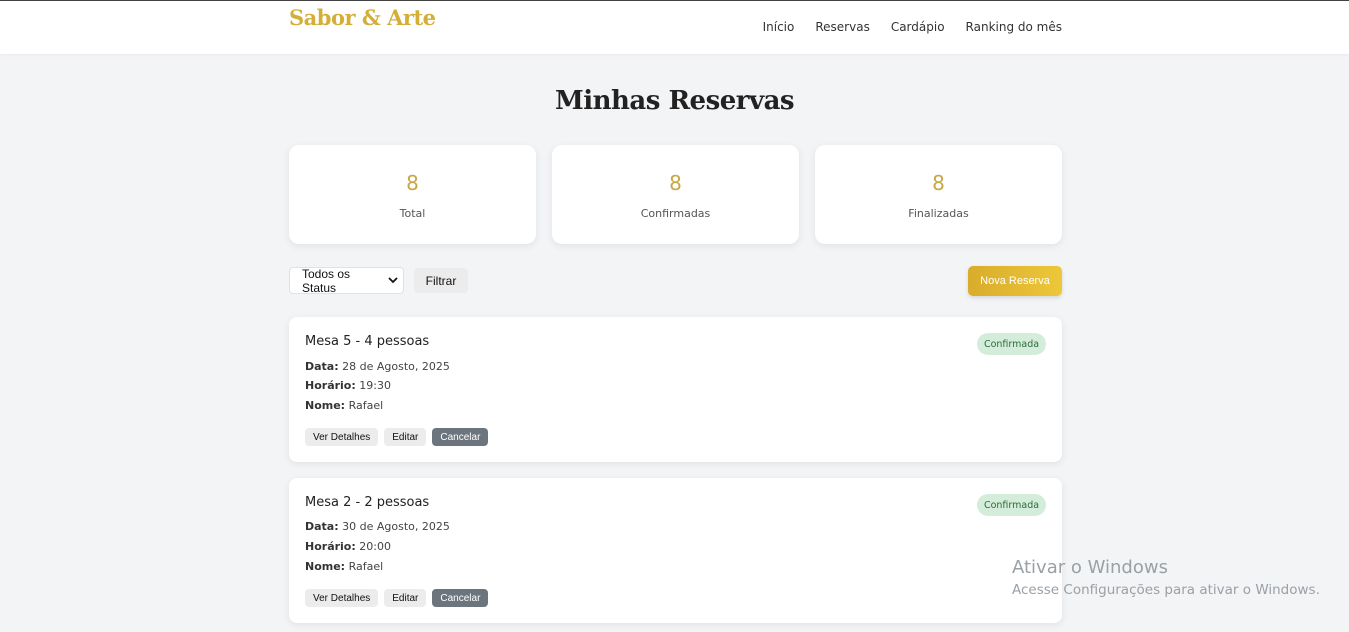 The image size is (1349, 632). I want to click on time-value: 19:30, so click(375, 385).